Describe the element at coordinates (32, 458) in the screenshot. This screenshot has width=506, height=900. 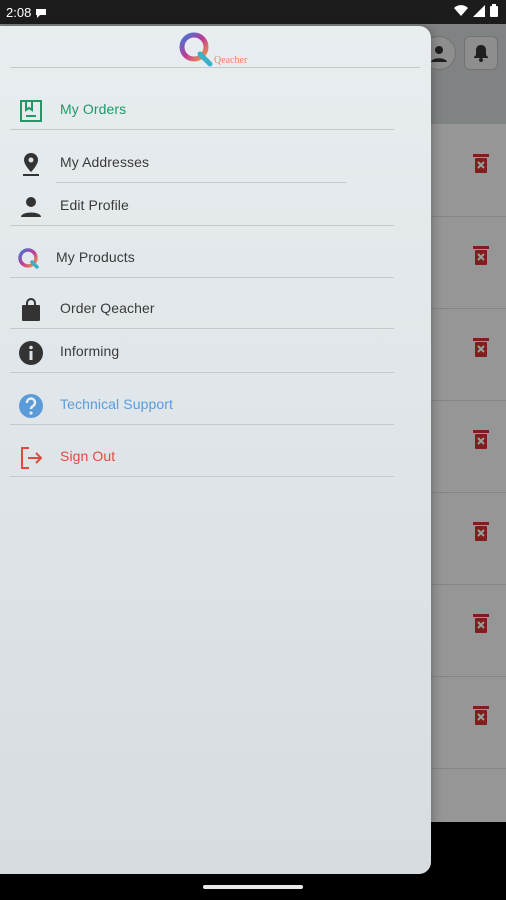
I see `sign-out-icon` at that location.